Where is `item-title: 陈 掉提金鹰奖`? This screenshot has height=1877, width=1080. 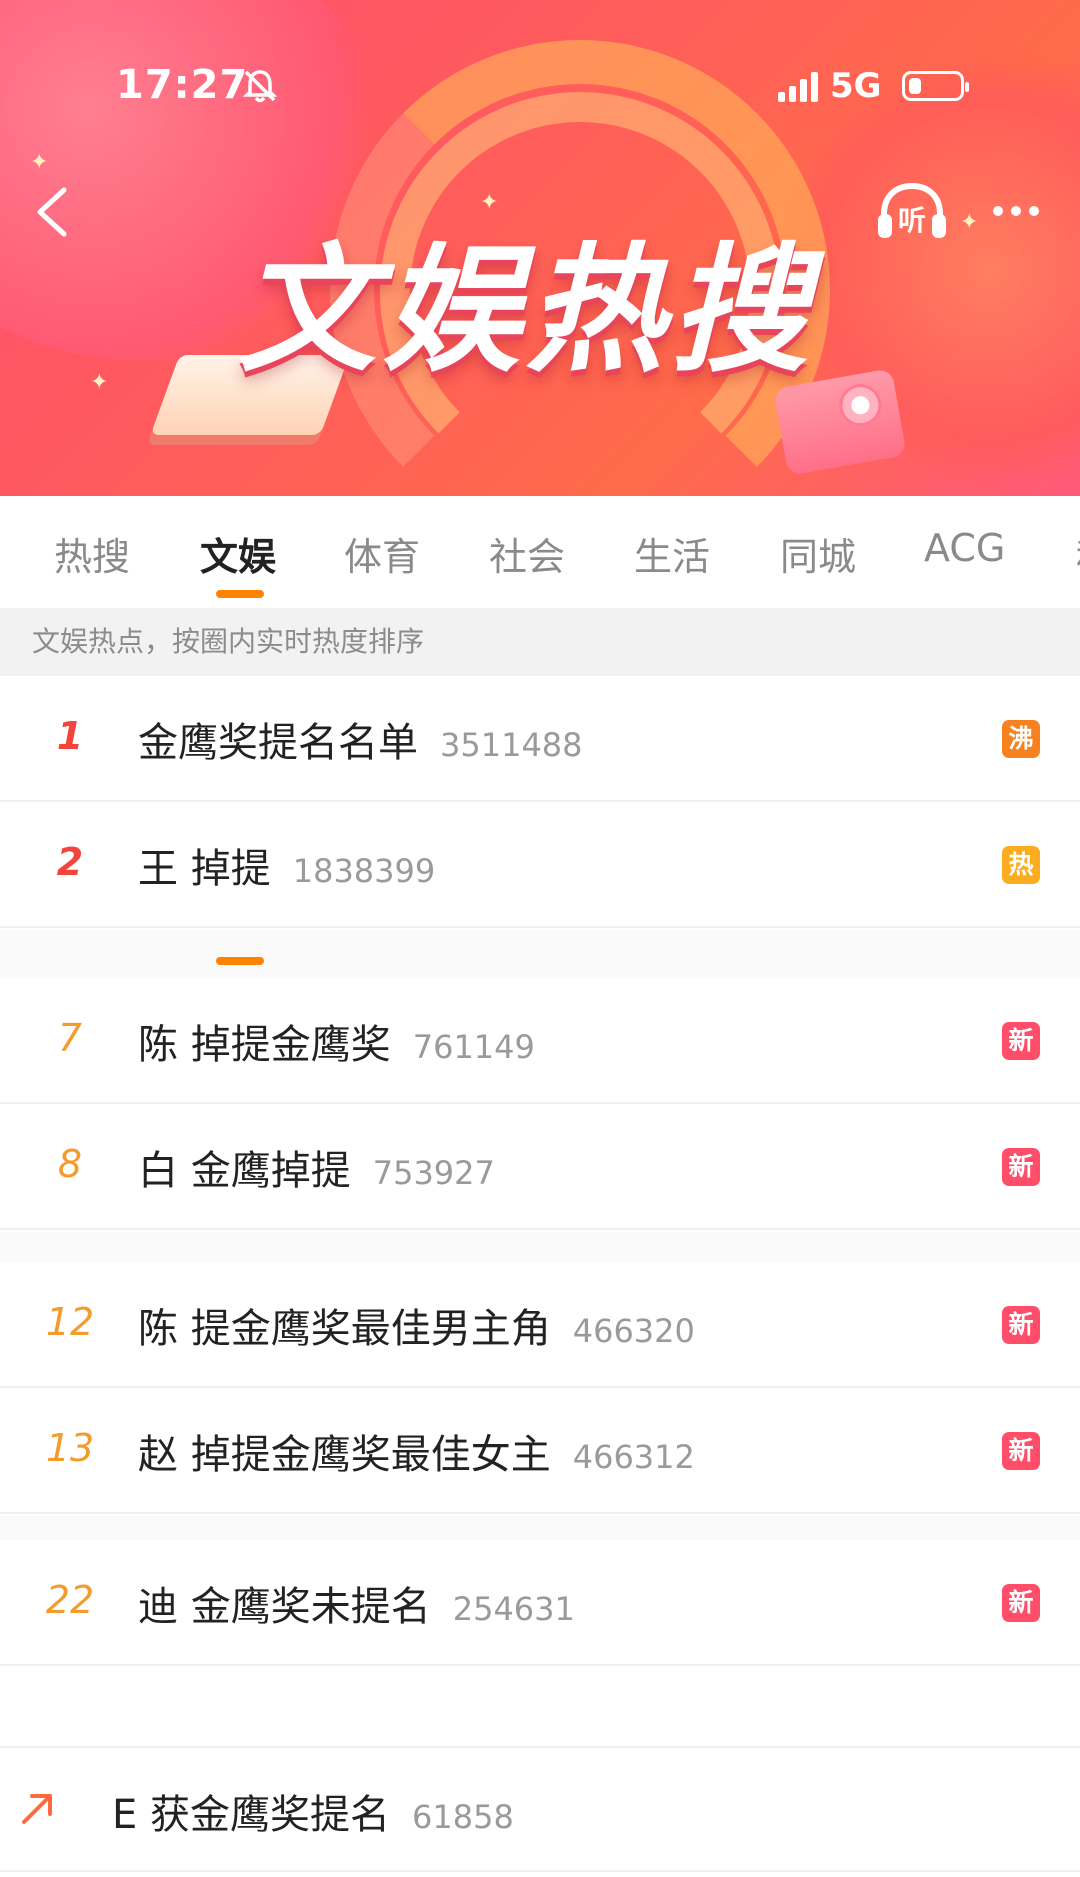 item-title: 陈 掉提金鹰奖 is located at coordinates (264, 1045).